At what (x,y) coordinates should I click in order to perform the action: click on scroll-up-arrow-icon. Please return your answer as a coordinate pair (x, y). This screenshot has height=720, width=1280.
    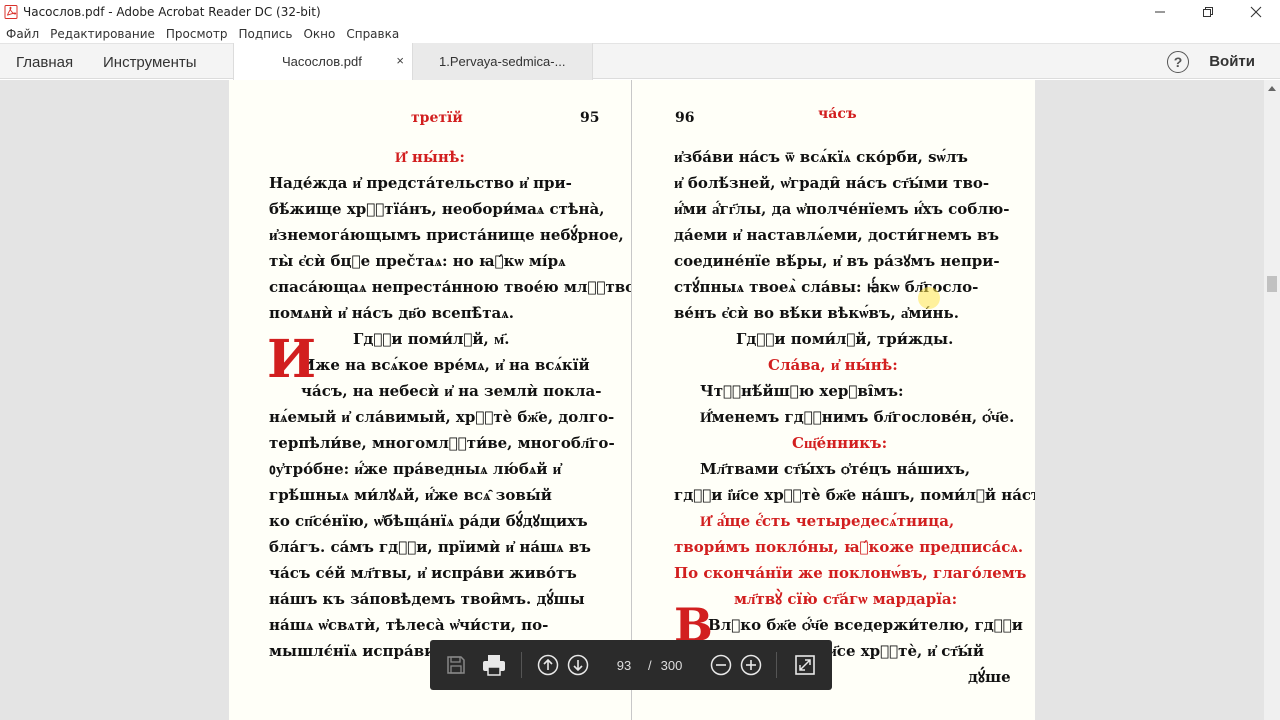
    Looking at the image, I should click on (1272, 88).